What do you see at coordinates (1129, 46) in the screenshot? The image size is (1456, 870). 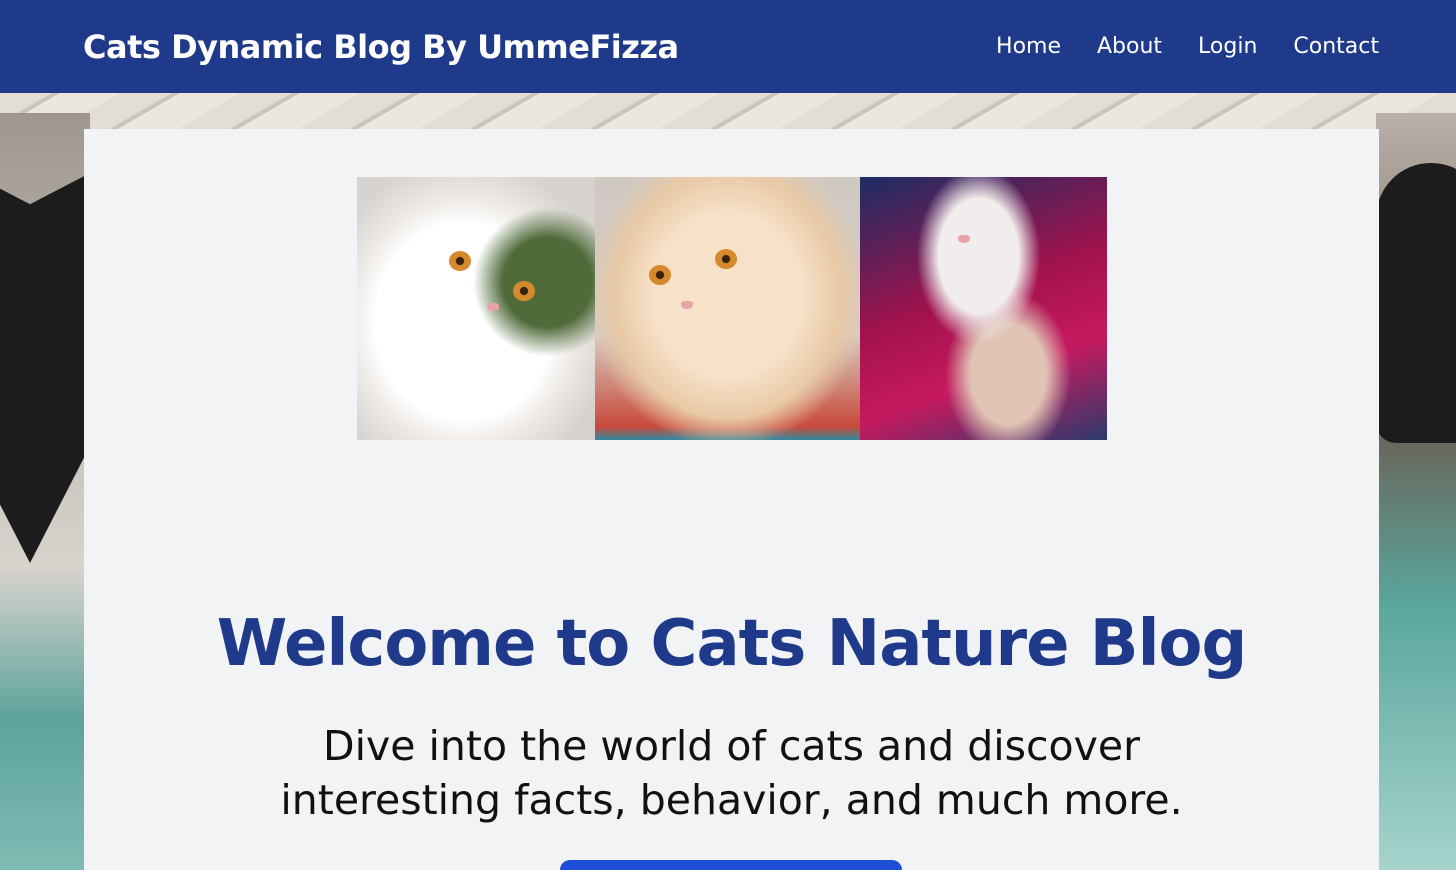 I see `nav-link-about: About` at bounding box center [1129, 46].